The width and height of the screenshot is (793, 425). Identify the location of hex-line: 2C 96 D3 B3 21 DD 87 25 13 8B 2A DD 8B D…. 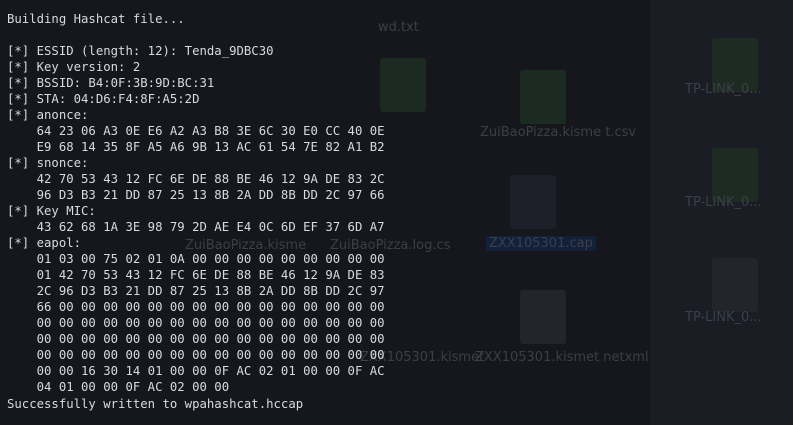
(196, 291).